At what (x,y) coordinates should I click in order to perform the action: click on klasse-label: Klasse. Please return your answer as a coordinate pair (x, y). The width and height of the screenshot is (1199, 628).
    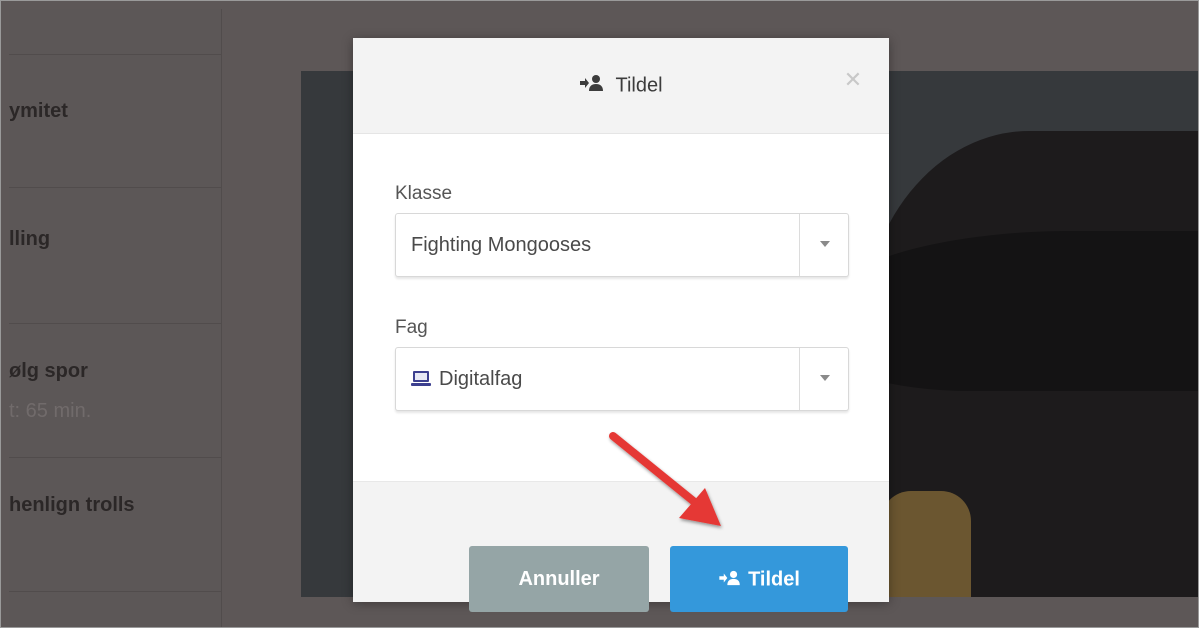
    Looking at the image, I should click on (424, 193).